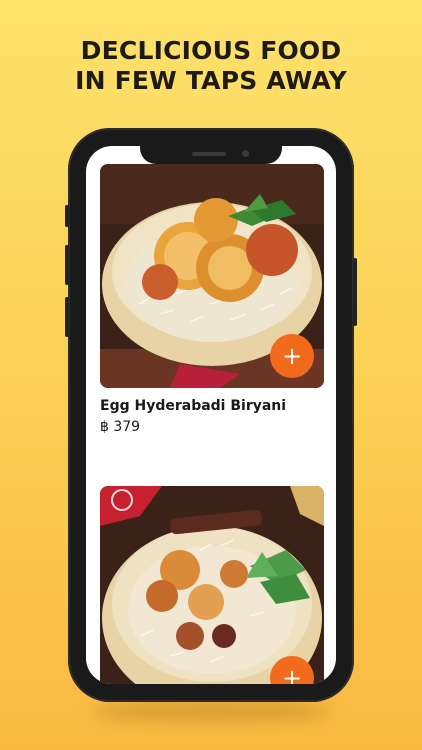 Image resolution: width=422 pixels, height=750 pixels. What do you see at coordinates (193, 406) in the screenshot?
I see `menu-item-name: Egg Hyderabadi Biryani` at bounding box center [193, 406].